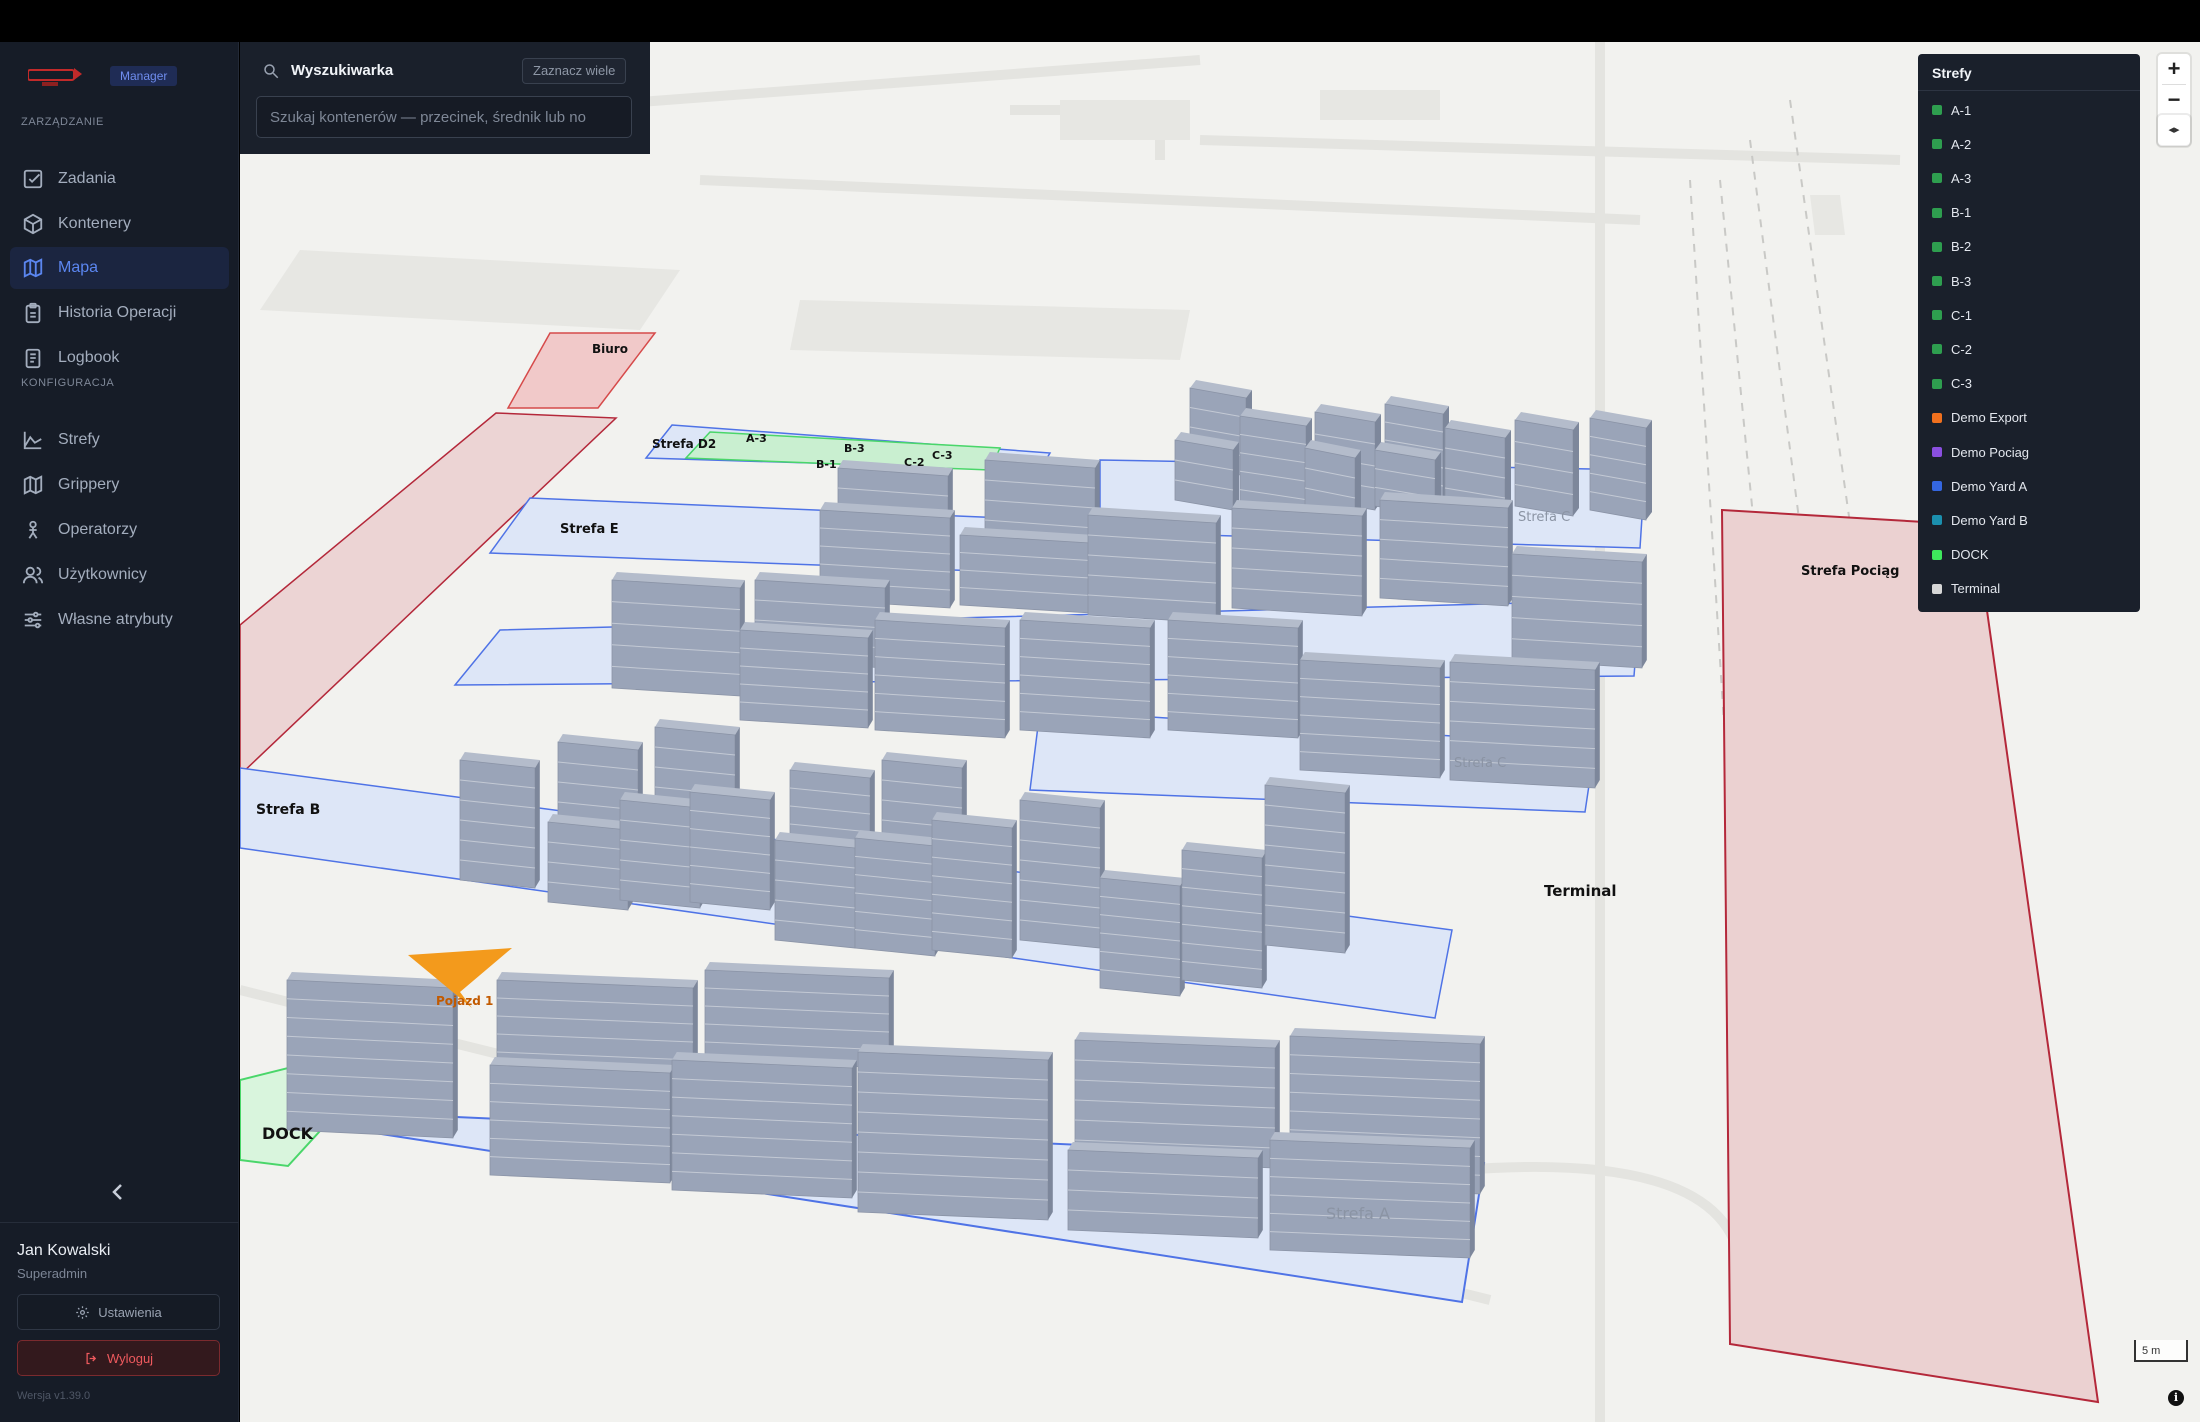 This screenshot has height=1422, width=2200. What do you see at coordinates (33, 358) in the screenshot?
I see `notebook-icon` at bounding box center [33, 358].